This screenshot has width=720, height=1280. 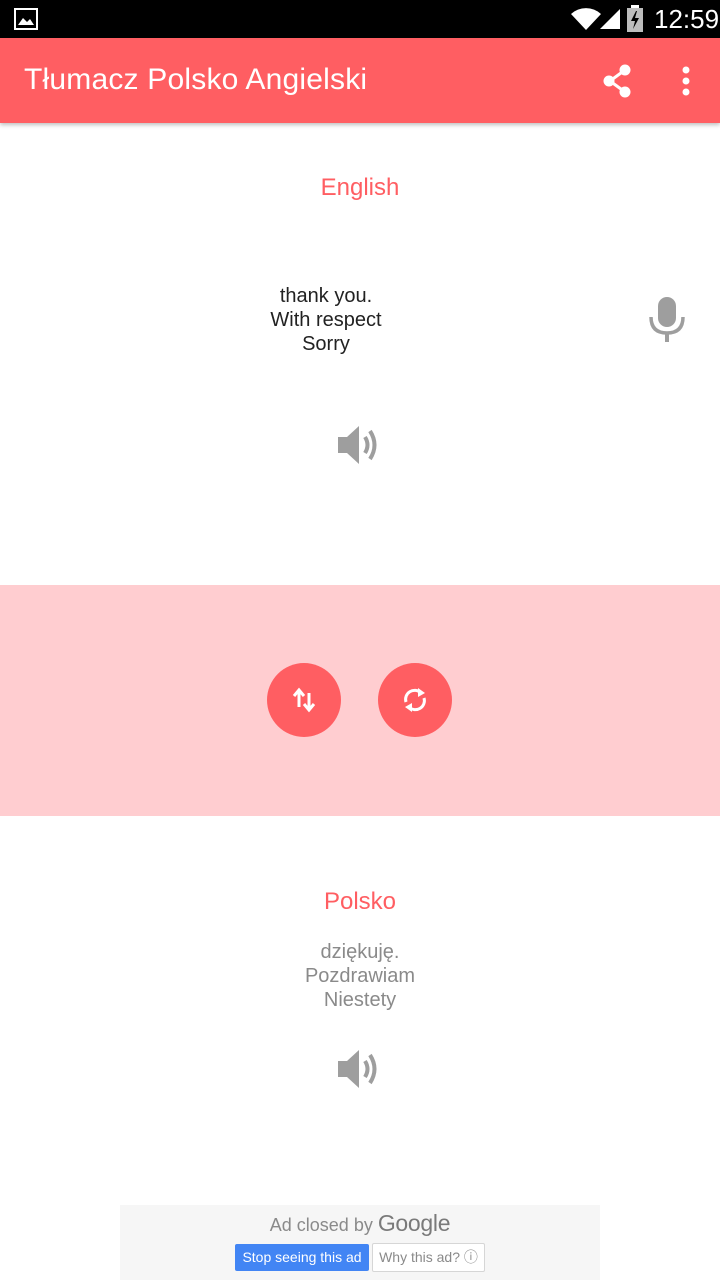 I want to click on gallery-notification-icon, so click(x=26, y=19).